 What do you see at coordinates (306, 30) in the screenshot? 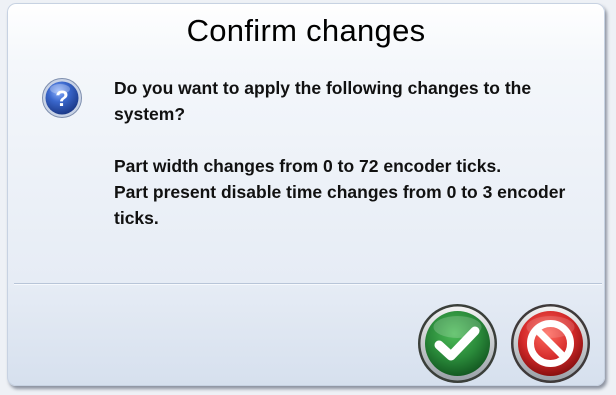
I see `dialog-title: Confirm changes` at bounding box center [306, 30].